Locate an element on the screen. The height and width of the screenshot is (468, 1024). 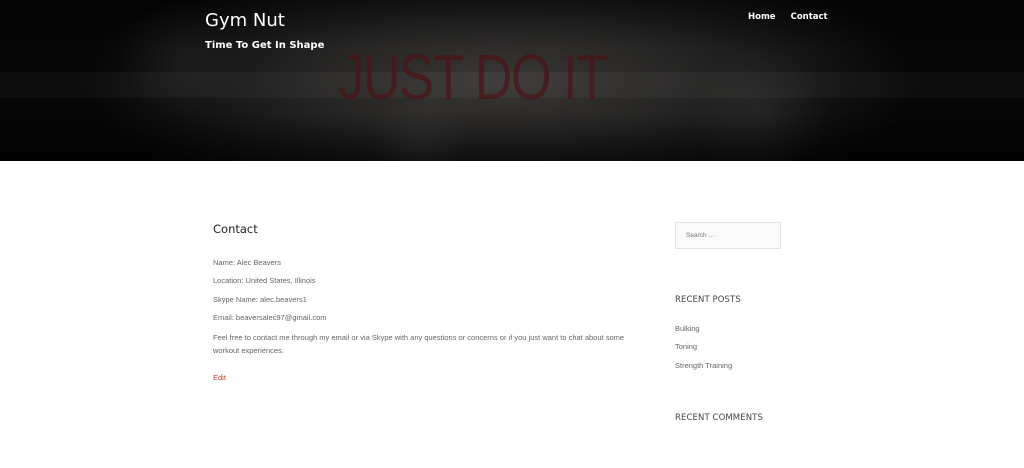
contact-email: Email: beaversalec97@gmail.com is located at coordinates (270, 318).